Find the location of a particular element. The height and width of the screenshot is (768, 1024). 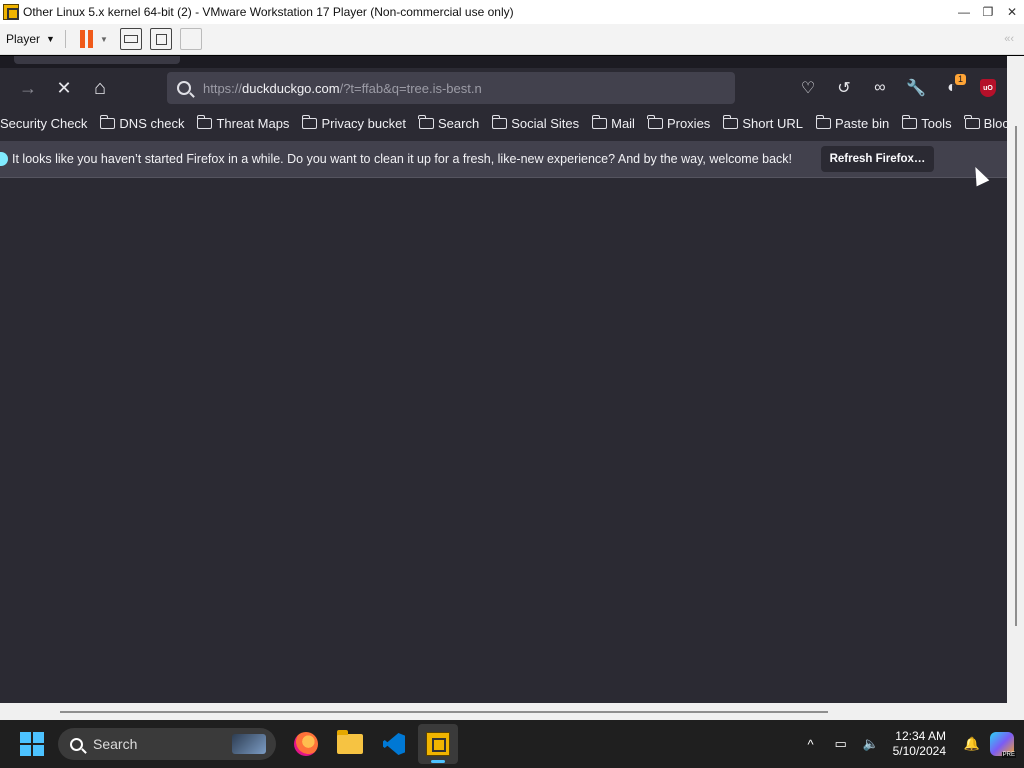

tab-strip is located at coordinates (503, 62).